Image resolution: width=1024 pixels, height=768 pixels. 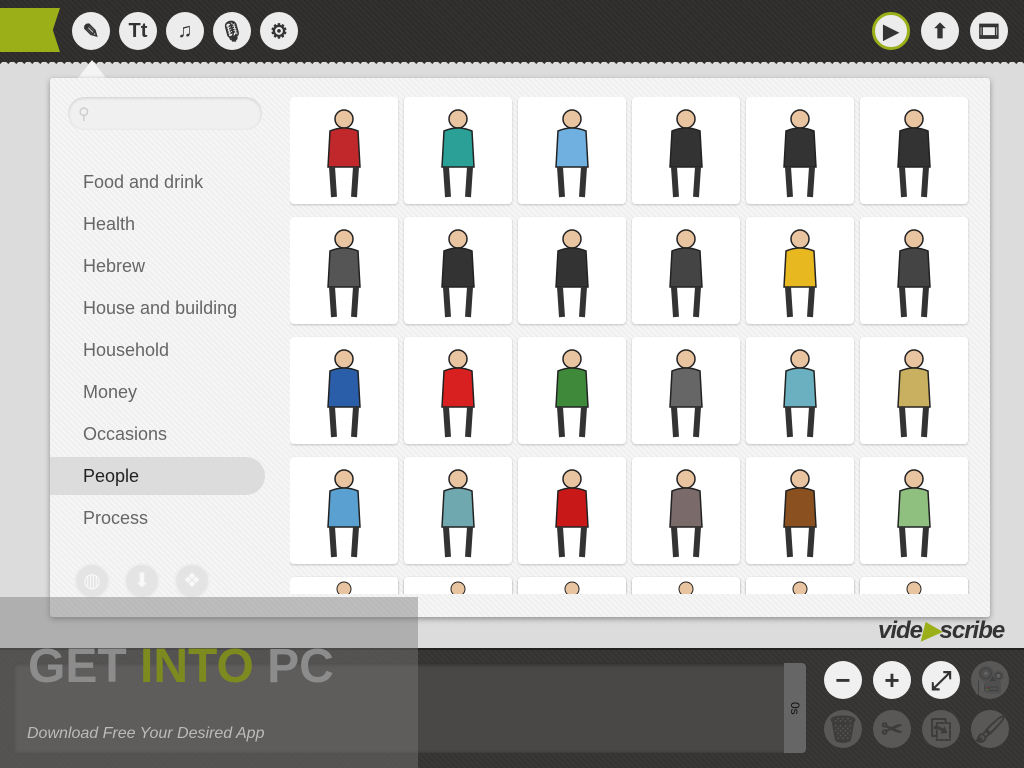 What do you see at coordinates (157, 476) in the screenshot?
I see `category-item: People` at bounding box center [157, 476].